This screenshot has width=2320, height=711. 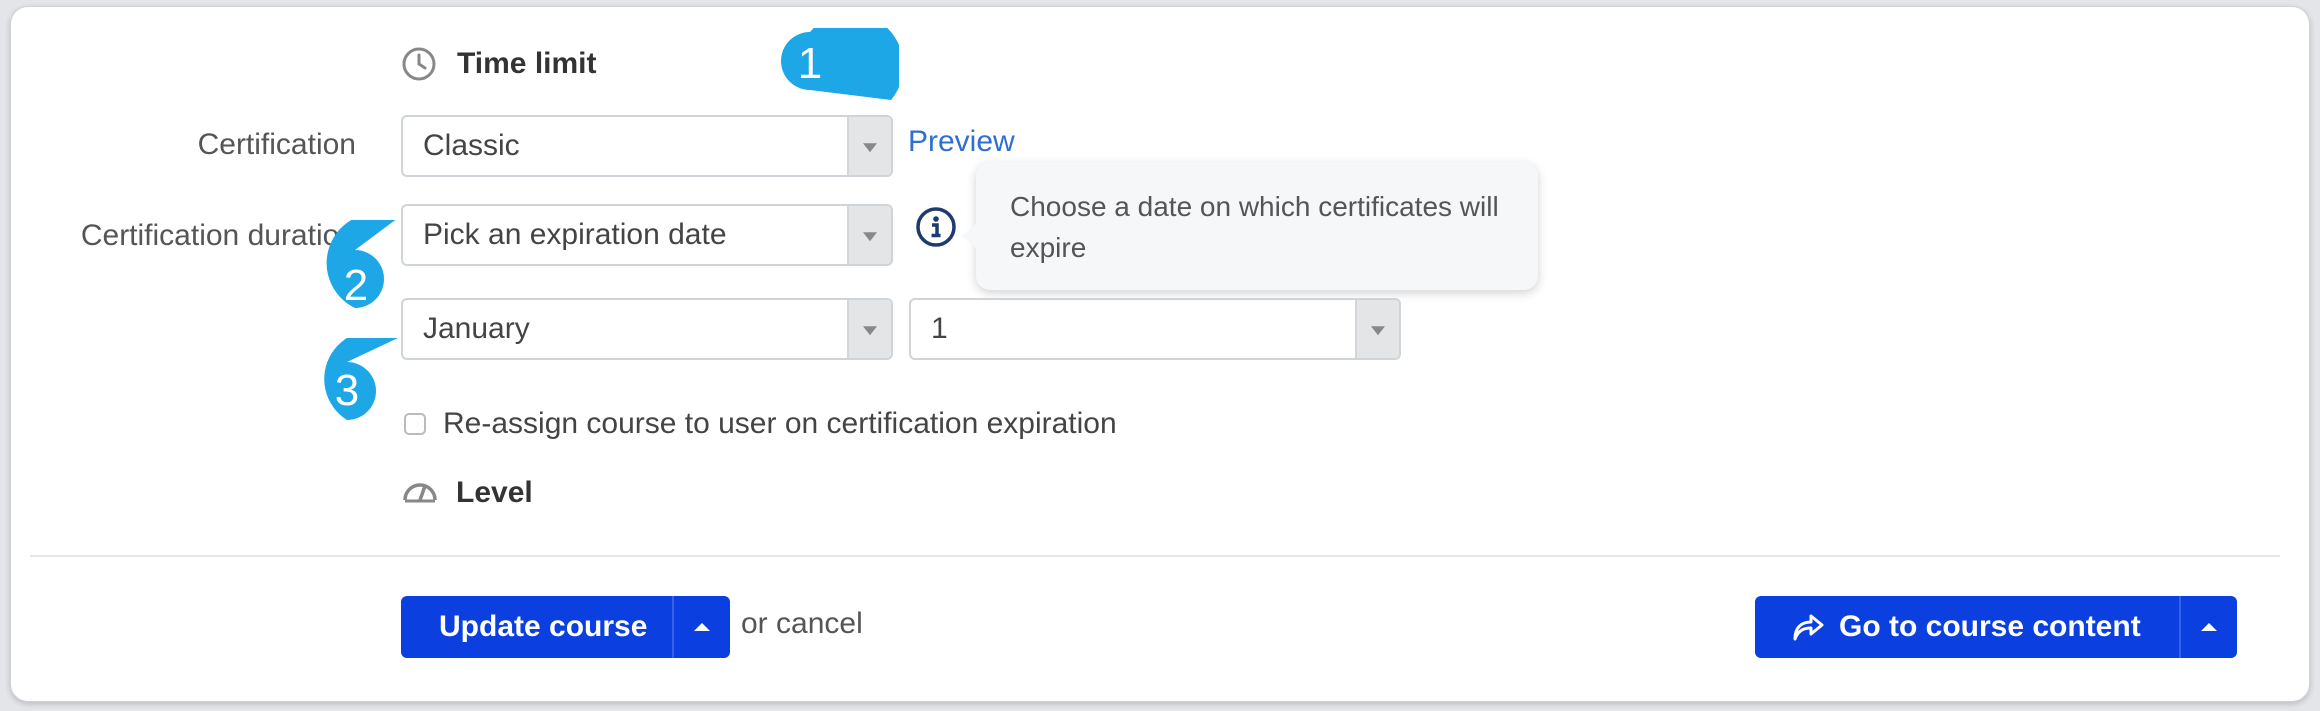 I want to click on day-select-value: 1, so click(x=939, y=328).